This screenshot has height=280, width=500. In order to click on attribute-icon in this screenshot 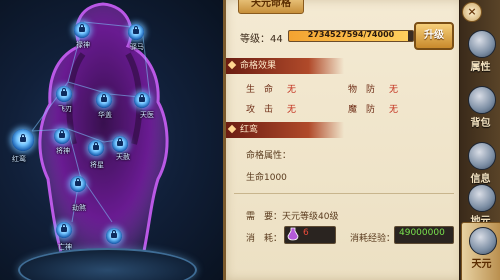, I will do `click(482, 44)`.